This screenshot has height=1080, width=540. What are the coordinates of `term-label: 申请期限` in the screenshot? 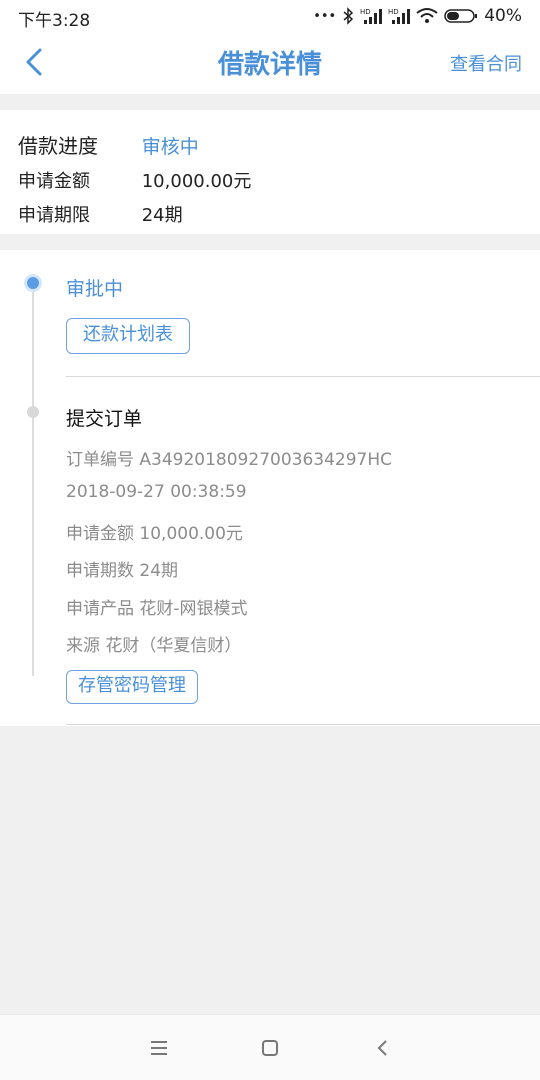 It's located at (54, 215).